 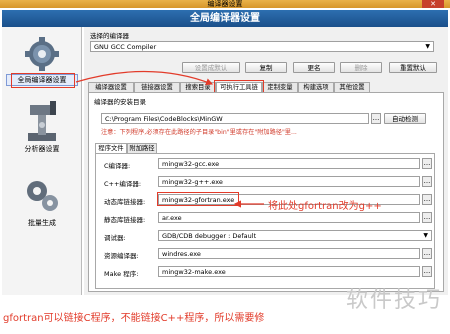 What do you see at coordinates (134, 318) in the screenshot?
I see `bottom-annotation: gfortran可以链接C程序，不能链接C++程序，所以需要修` at bounding box center [134, 318].